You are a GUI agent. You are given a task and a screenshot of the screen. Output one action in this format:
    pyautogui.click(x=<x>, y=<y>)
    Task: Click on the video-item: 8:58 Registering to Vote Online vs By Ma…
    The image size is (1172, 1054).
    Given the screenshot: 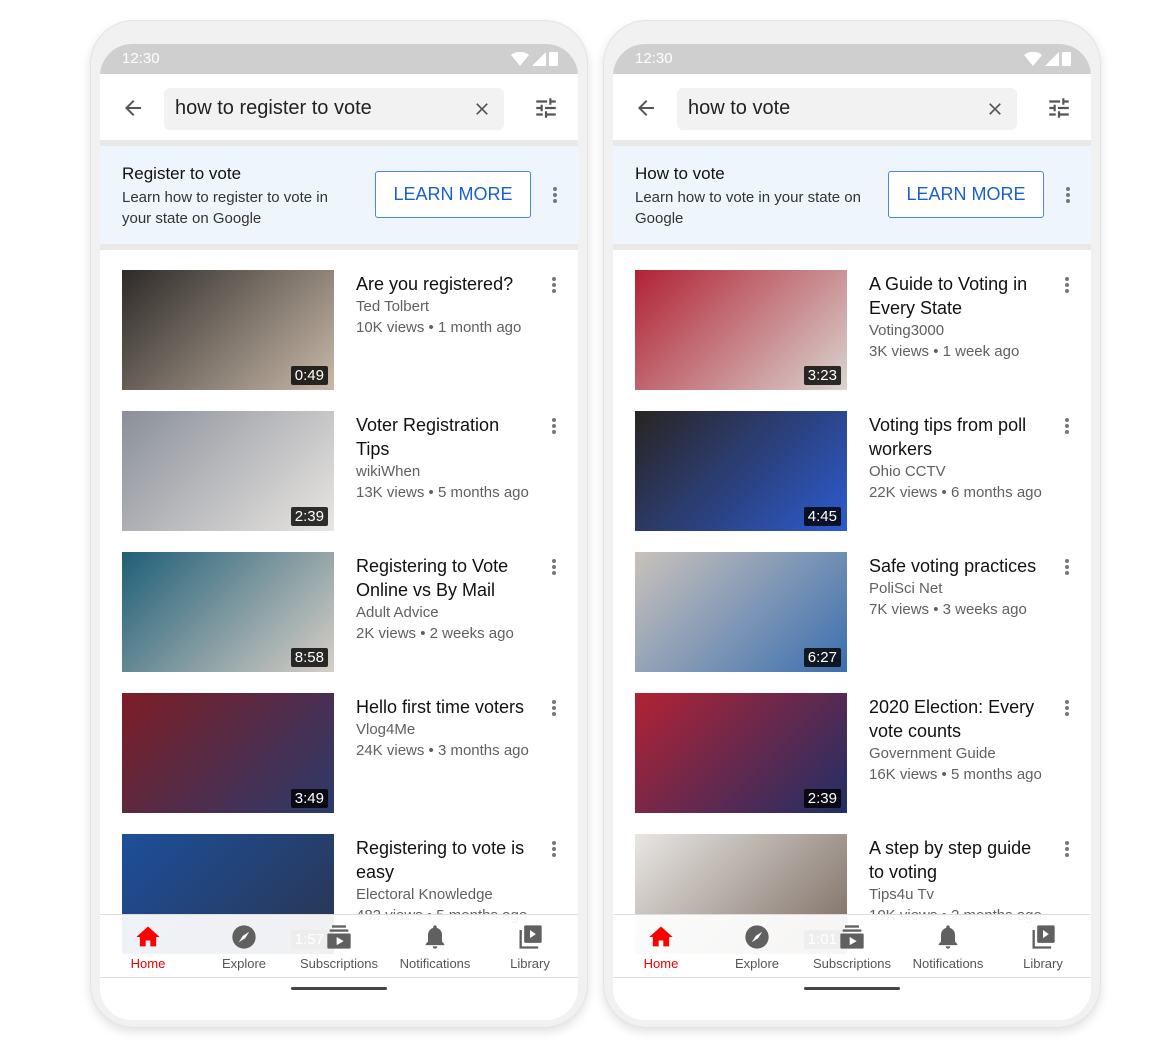 What is the action you would take?
    pyautogui.click(x=339, y=602)
    